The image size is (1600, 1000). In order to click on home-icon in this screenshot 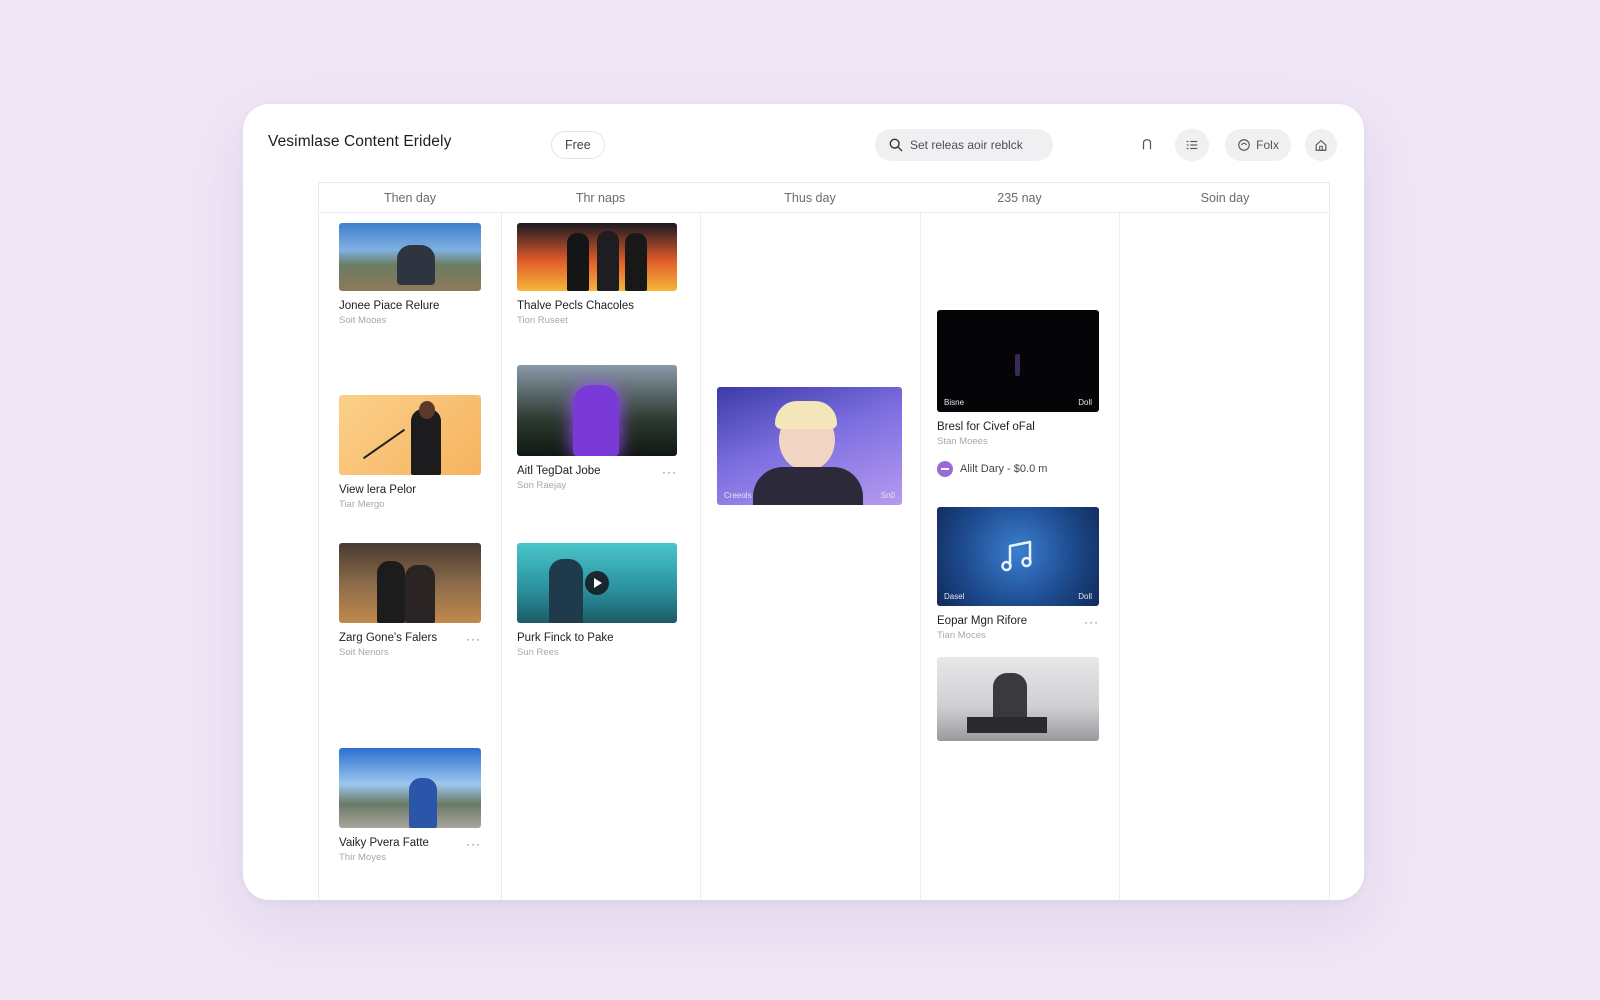, I will do `click(1321, 145)`.